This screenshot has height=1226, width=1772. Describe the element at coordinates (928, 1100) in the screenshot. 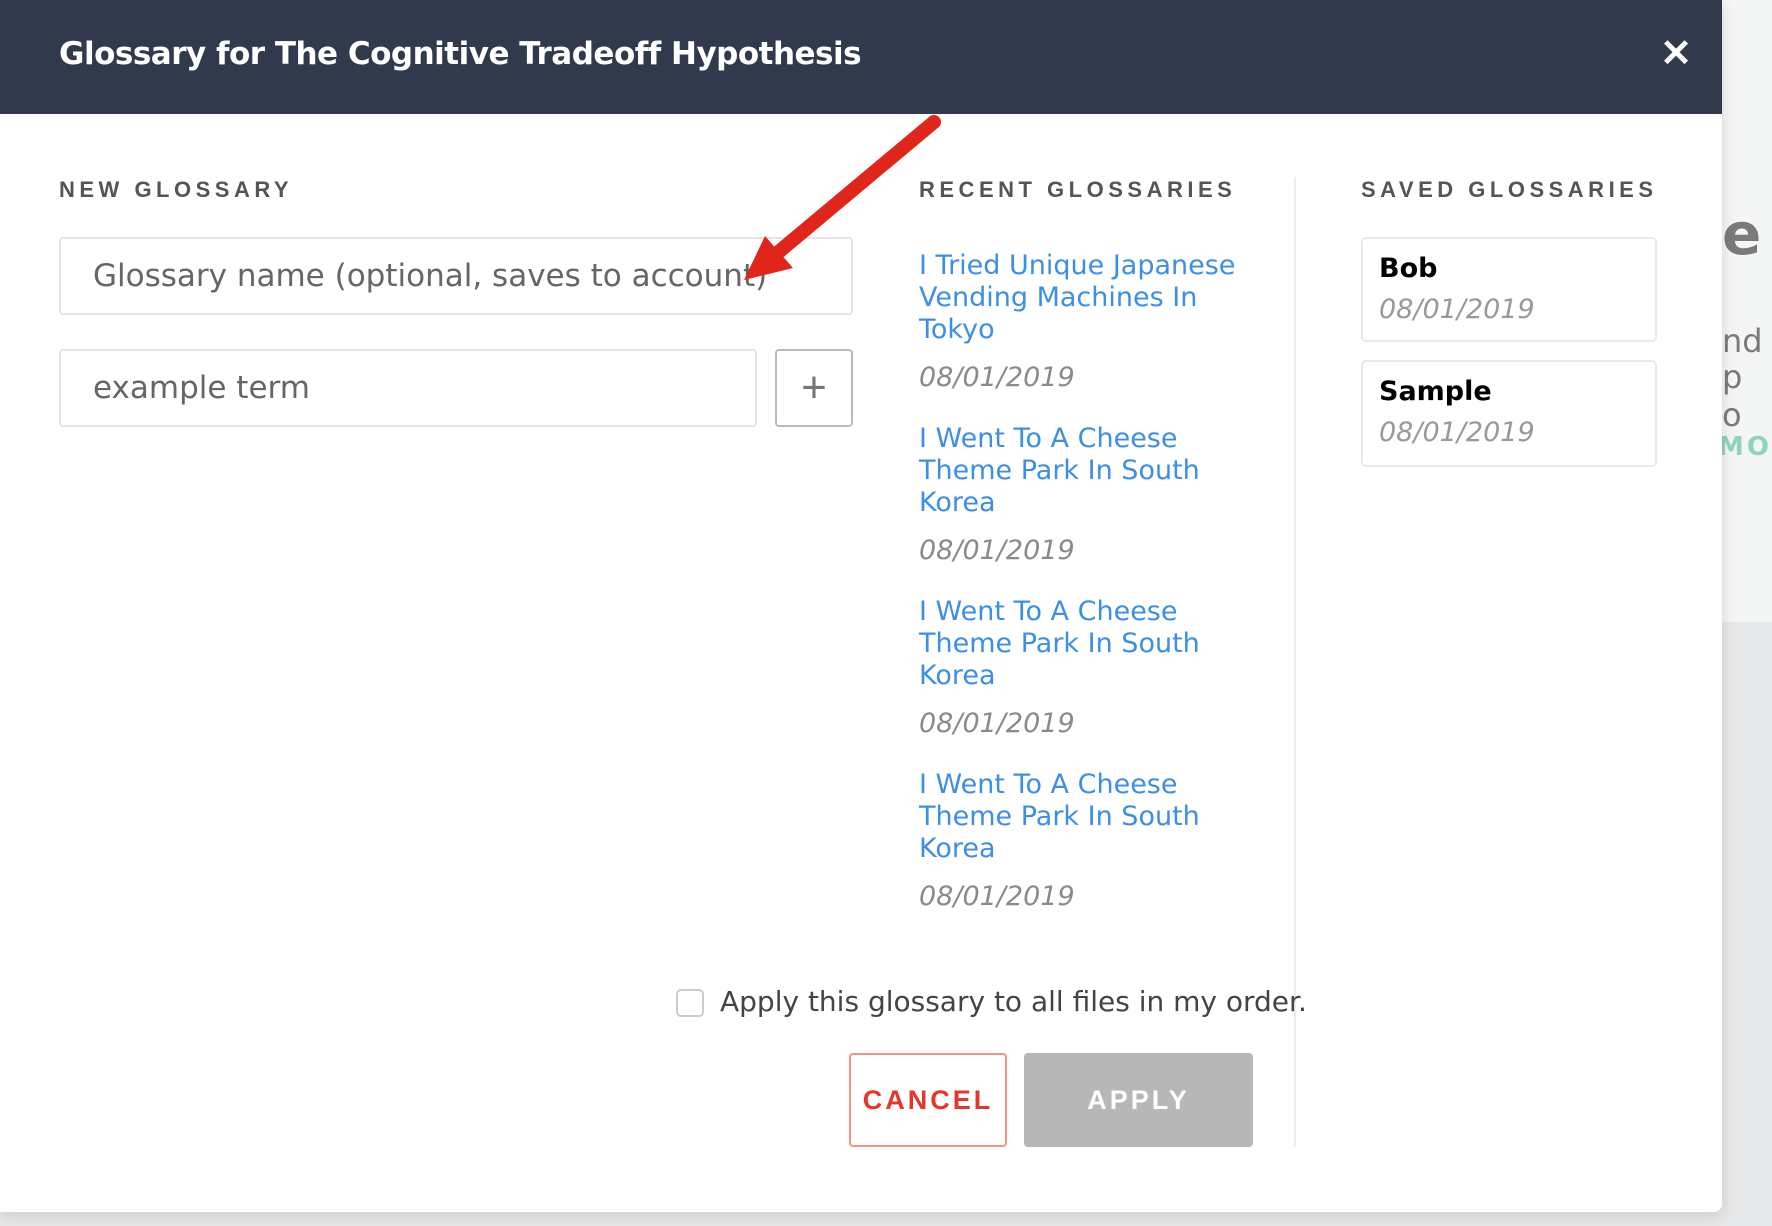

I see `cancel-button: CANCEL` at that location.